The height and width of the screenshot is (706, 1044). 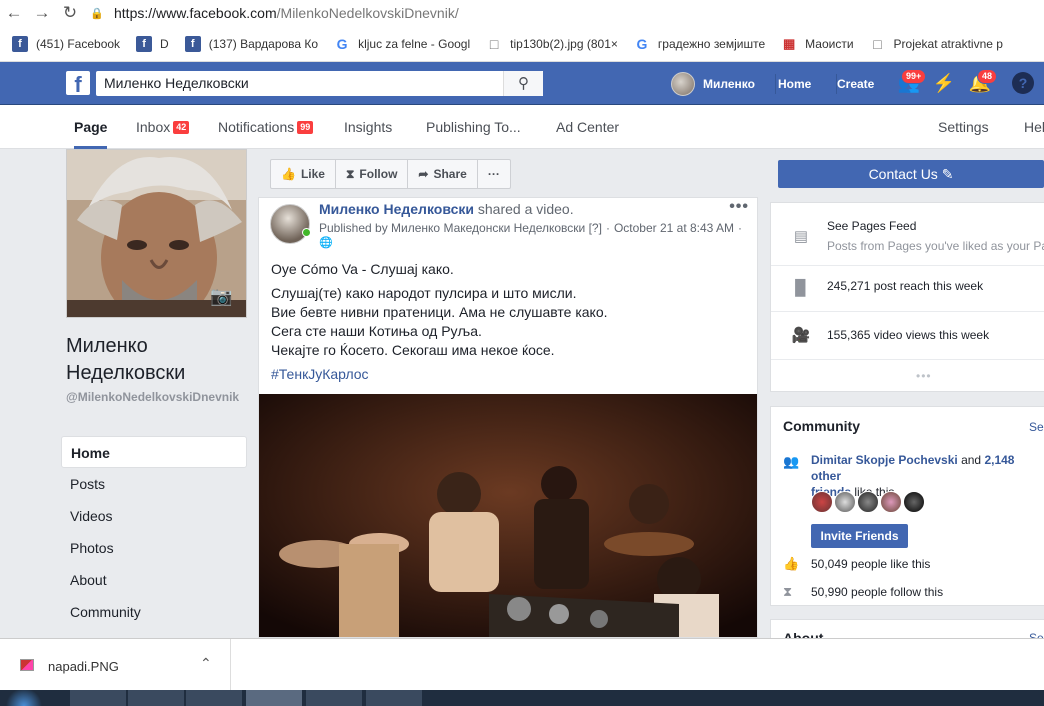 I want to click on followers-count: 50,990 people follow this, so click(x=877, y=592).